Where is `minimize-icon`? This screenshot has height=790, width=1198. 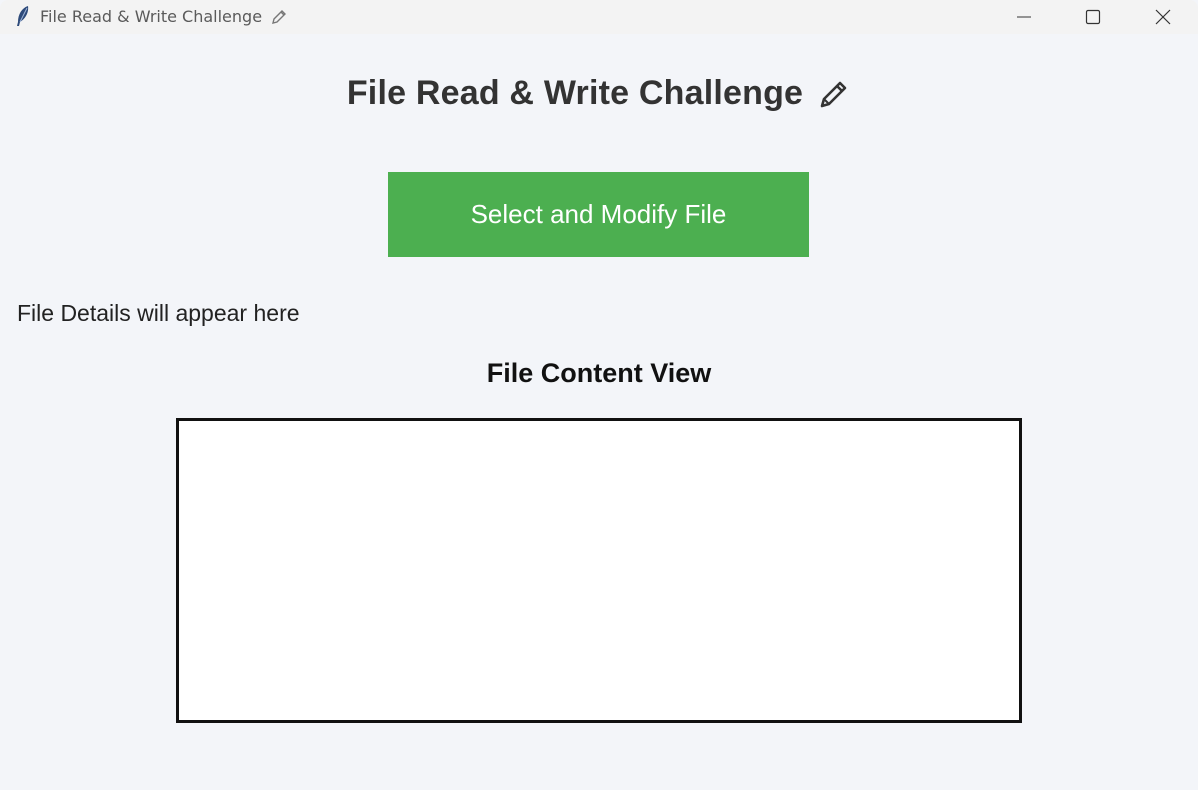 minimize-icon is located at coordinates (1024, 17).